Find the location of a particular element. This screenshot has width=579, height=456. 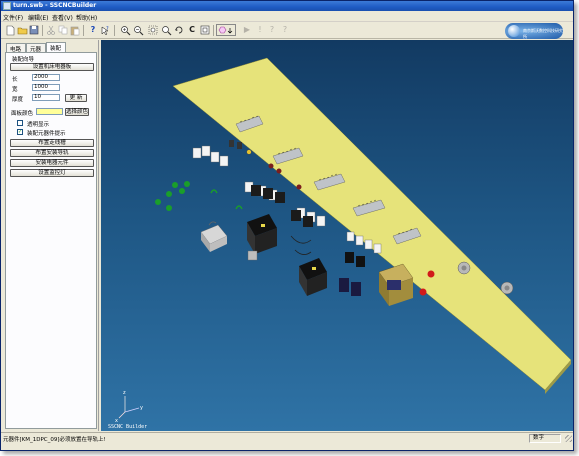

pan-icon: C is located at coordinates (192, 30).